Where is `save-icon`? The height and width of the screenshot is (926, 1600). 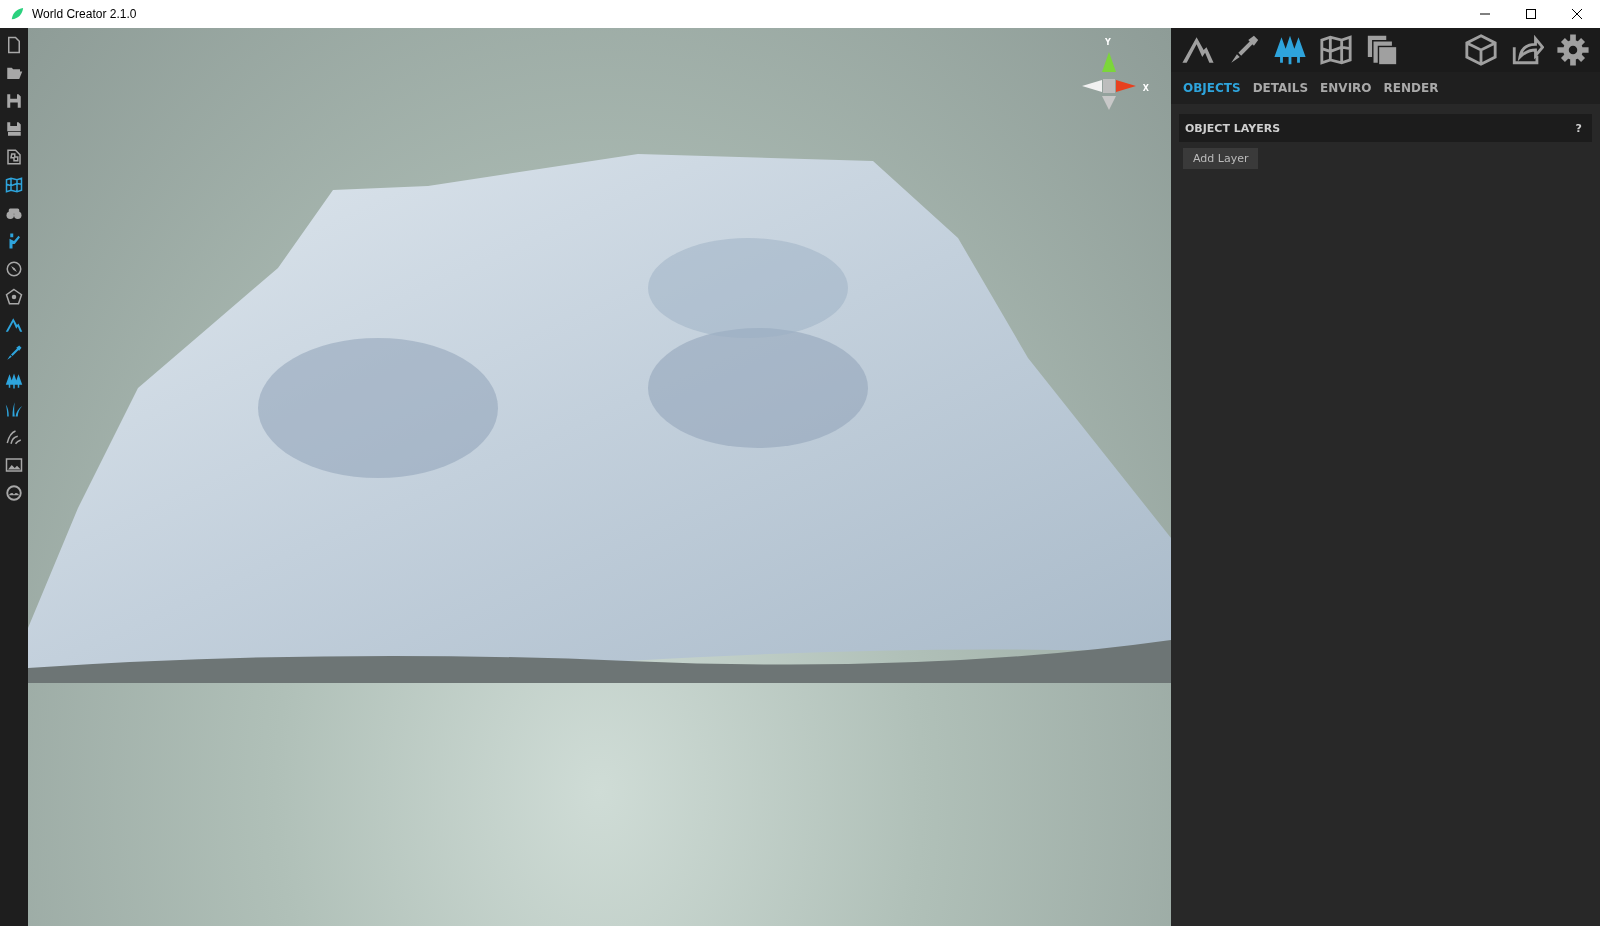 save-icon is located at coordinates (14, 101).